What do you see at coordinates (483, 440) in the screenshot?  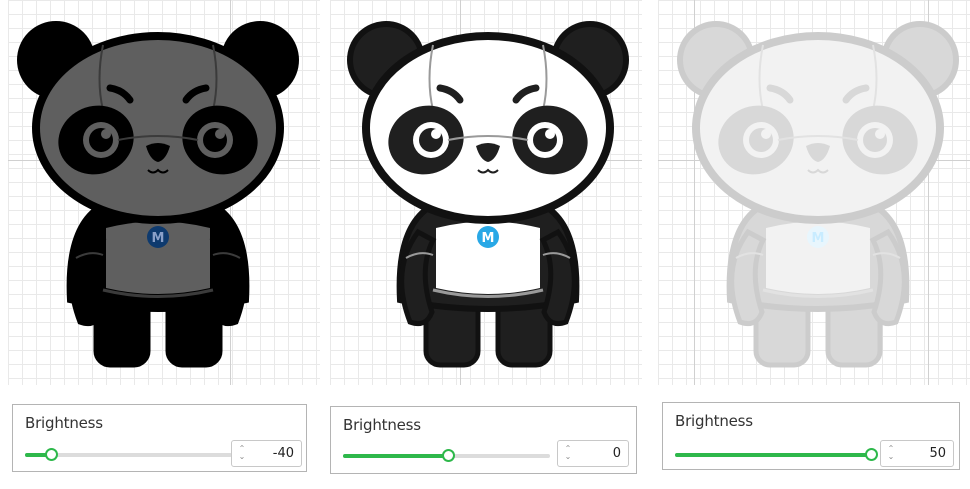 I see `brightness-panel-2: Brightness ⌃ ⌄ 0` at bounding box center [483, 440].